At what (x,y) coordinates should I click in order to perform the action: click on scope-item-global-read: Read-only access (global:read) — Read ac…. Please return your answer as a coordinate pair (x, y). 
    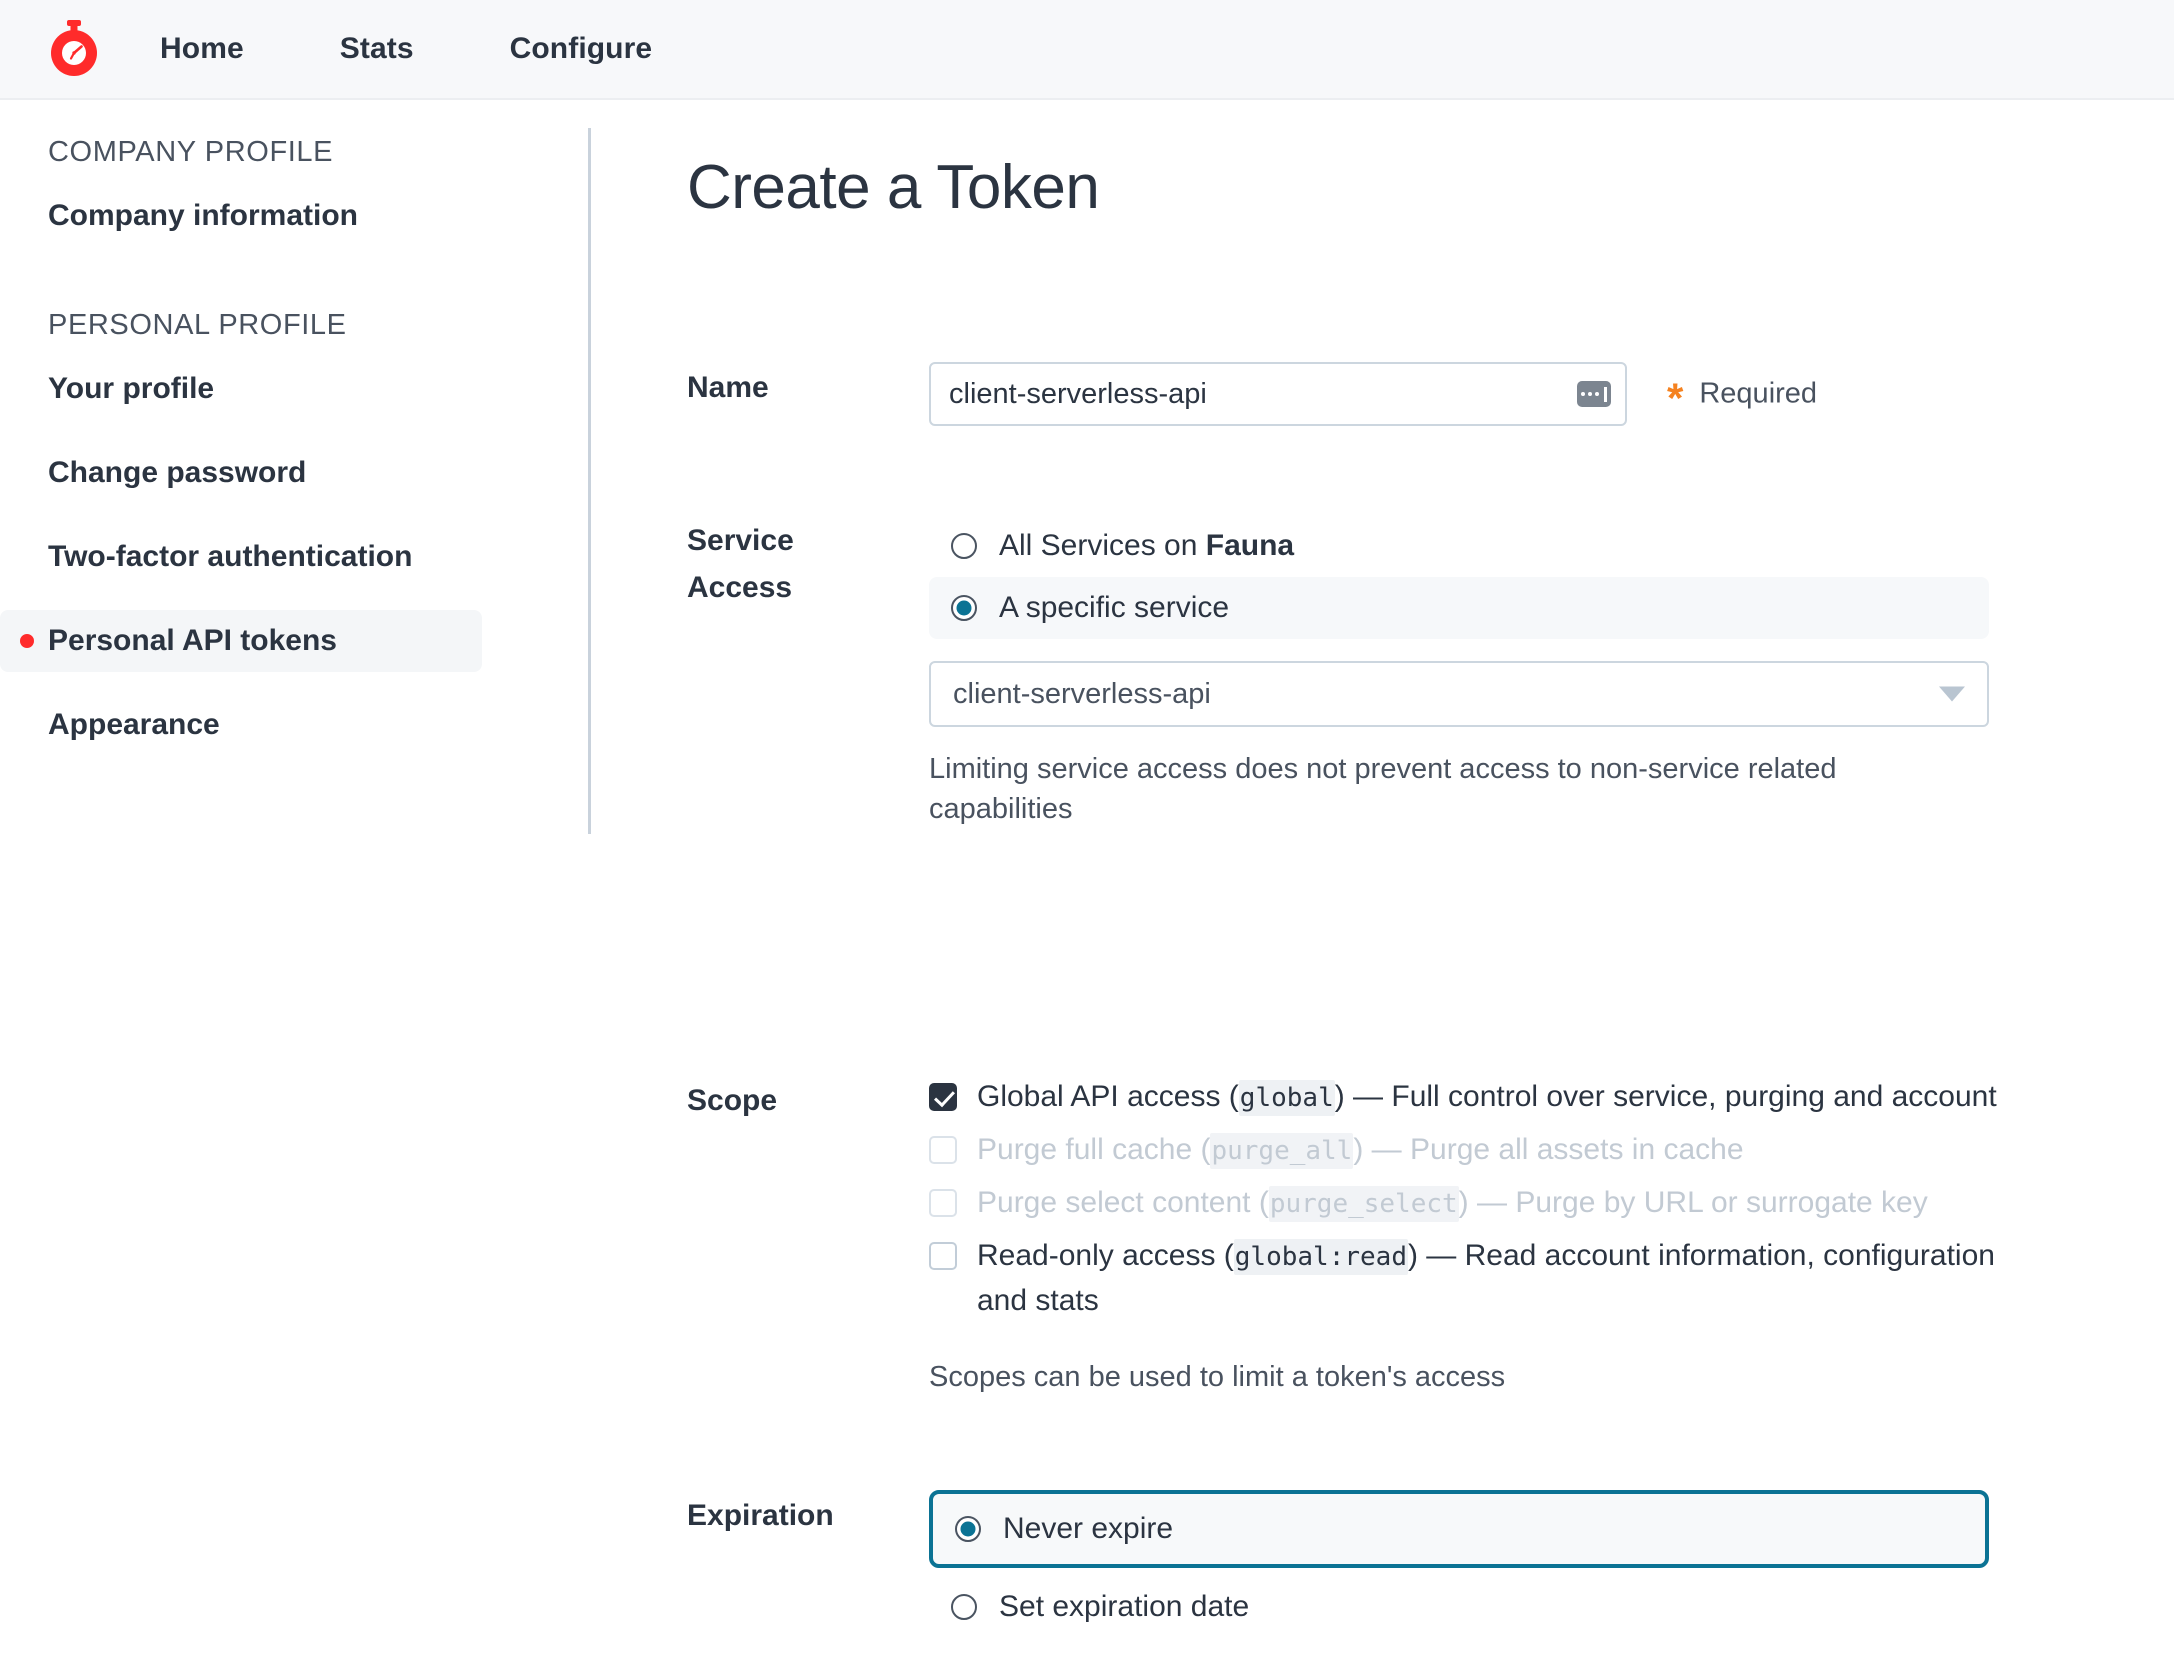
    Looking at the image, I should click on (1551, 1278).